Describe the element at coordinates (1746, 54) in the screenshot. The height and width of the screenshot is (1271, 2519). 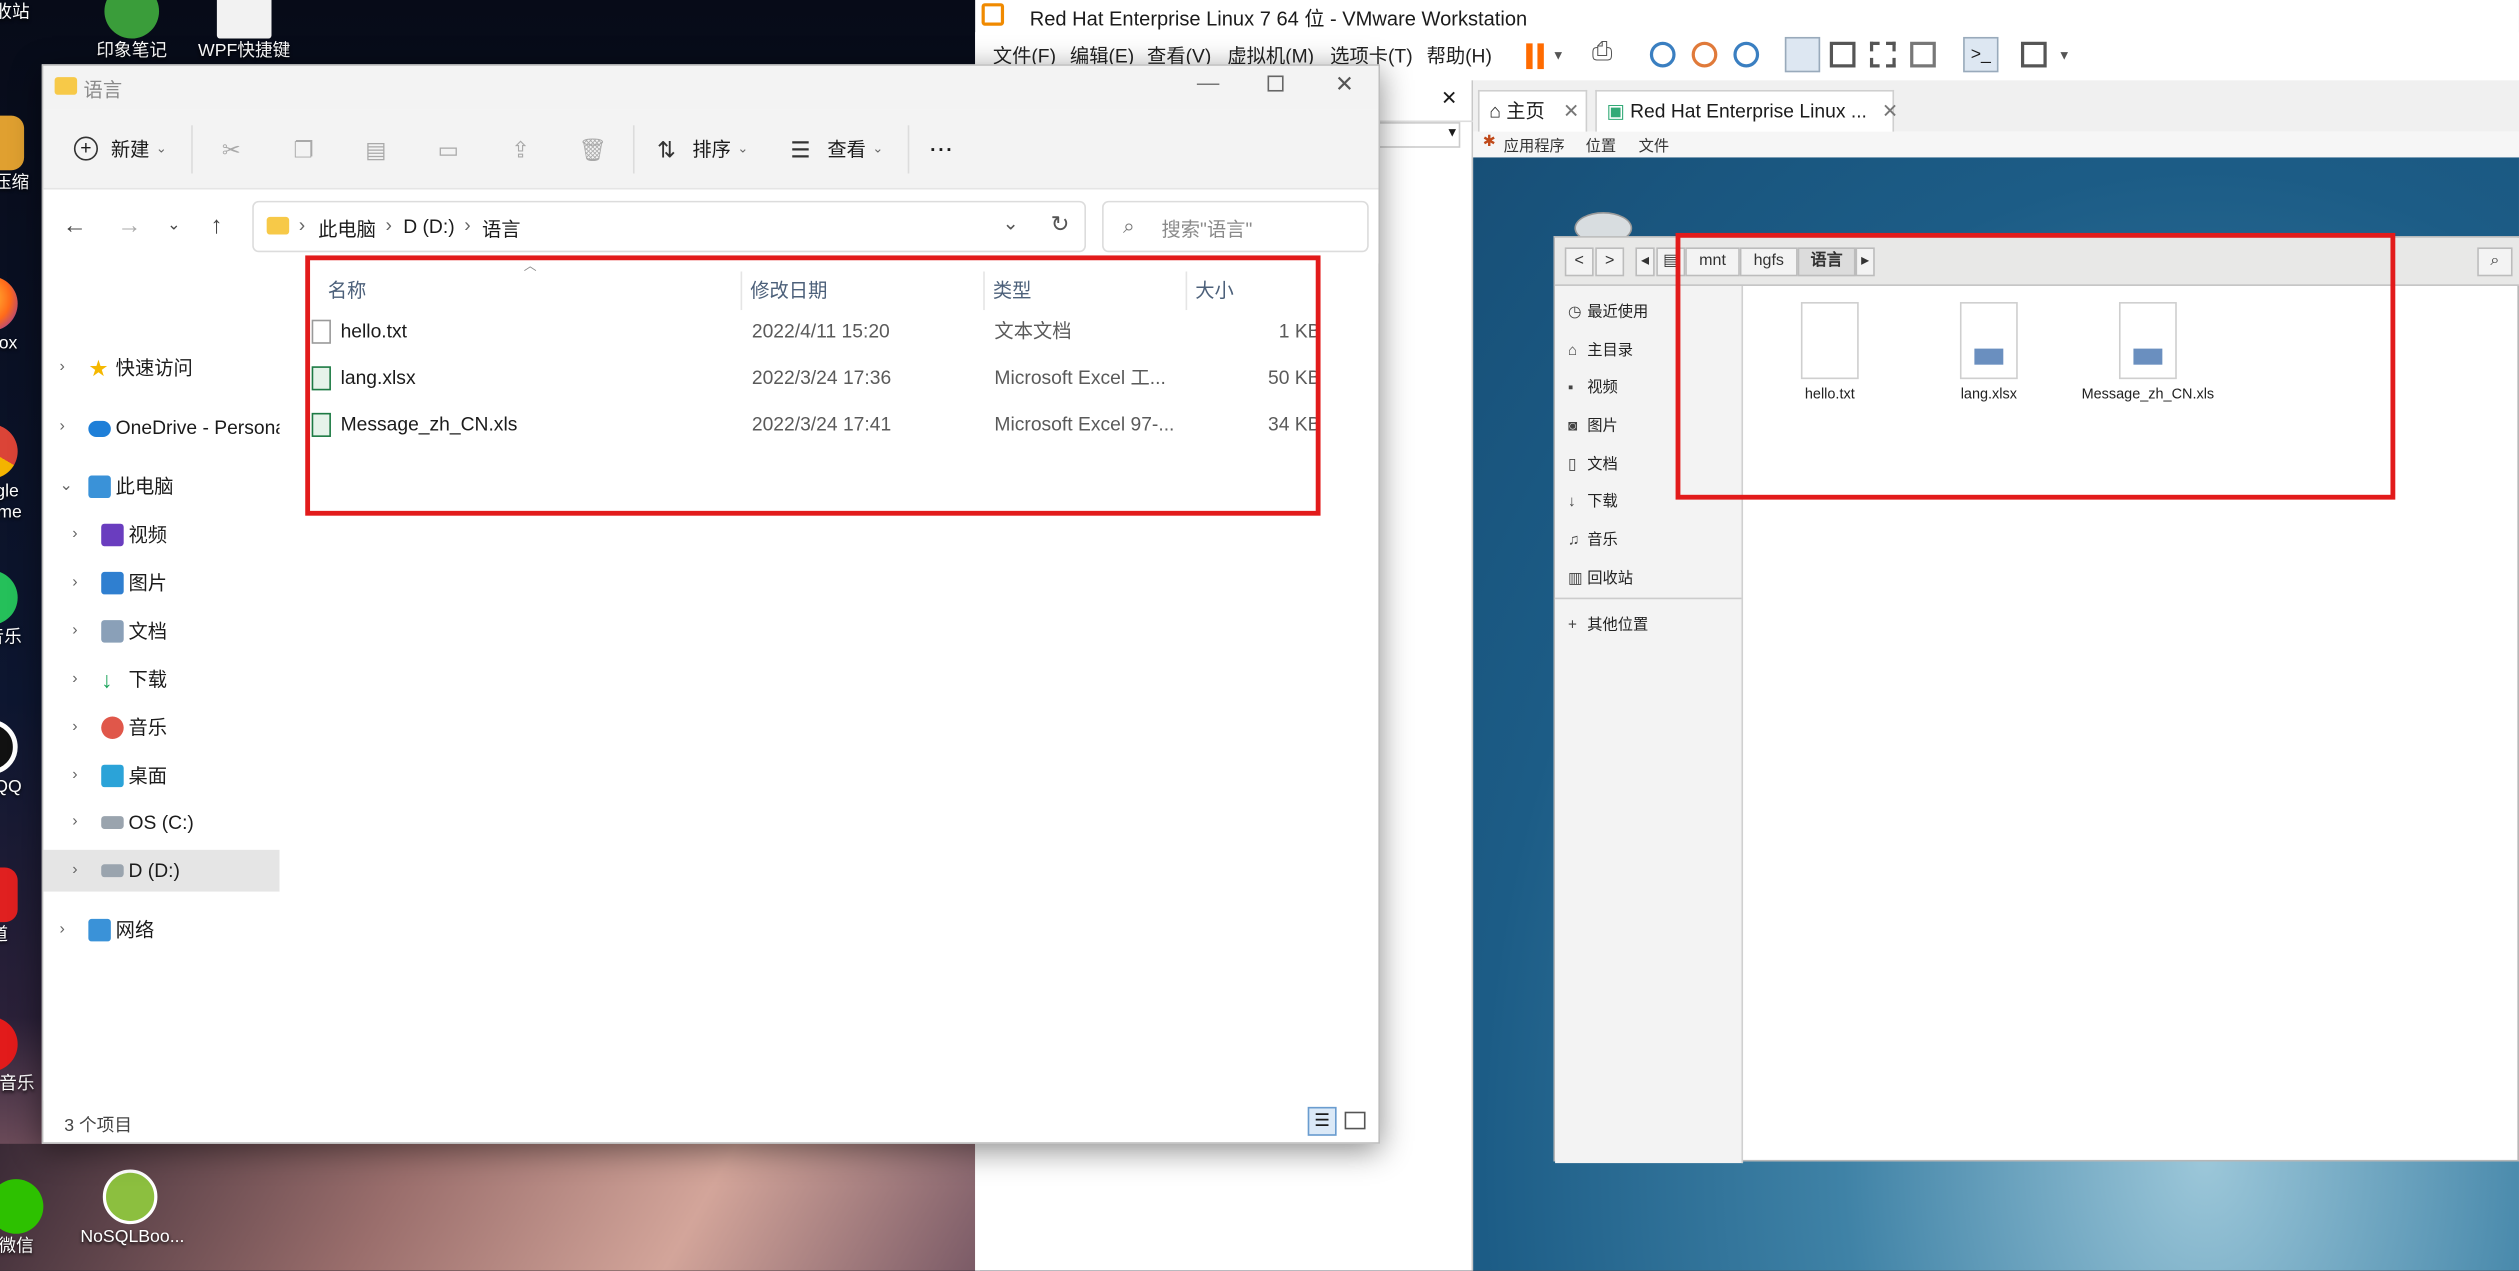
I see `snapshot-manager-icon` at that location.